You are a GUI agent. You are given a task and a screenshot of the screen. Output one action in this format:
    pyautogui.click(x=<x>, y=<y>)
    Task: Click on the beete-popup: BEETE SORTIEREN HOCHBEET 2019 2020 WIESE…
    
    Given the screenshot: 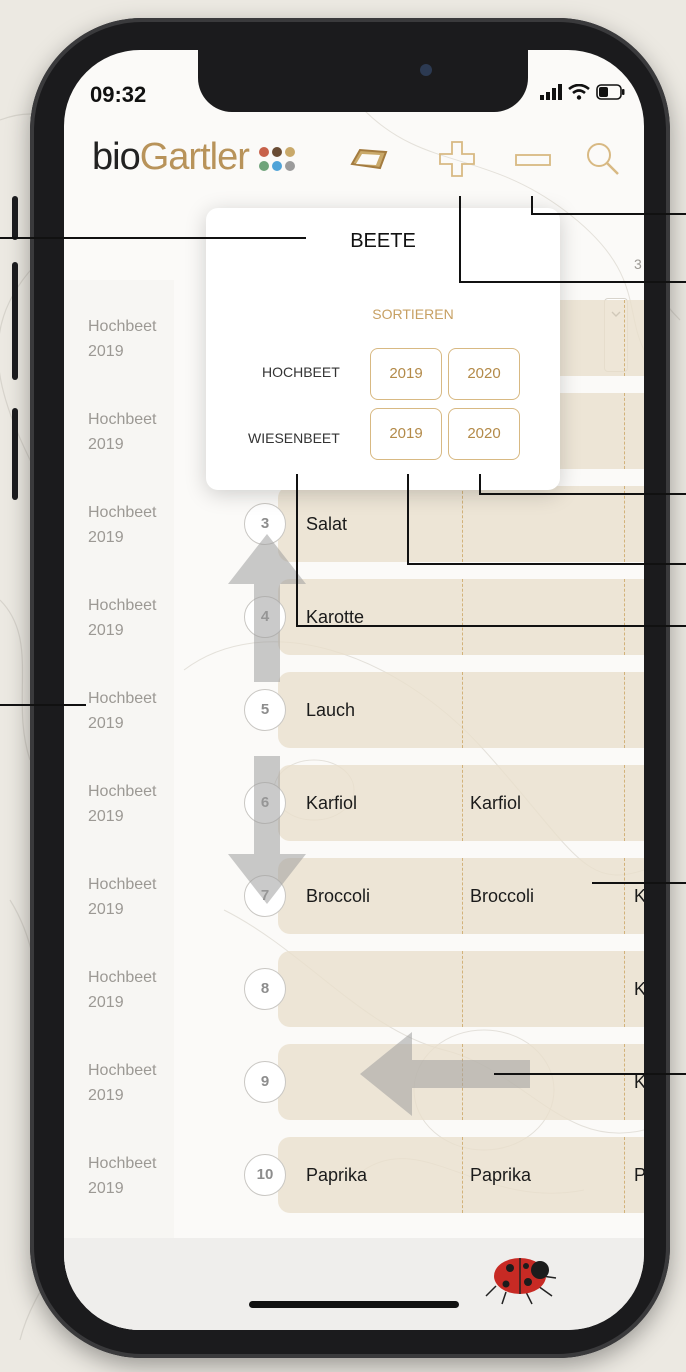 What is the action you would take?
    pyautogui.click(x=383, y=349)
    